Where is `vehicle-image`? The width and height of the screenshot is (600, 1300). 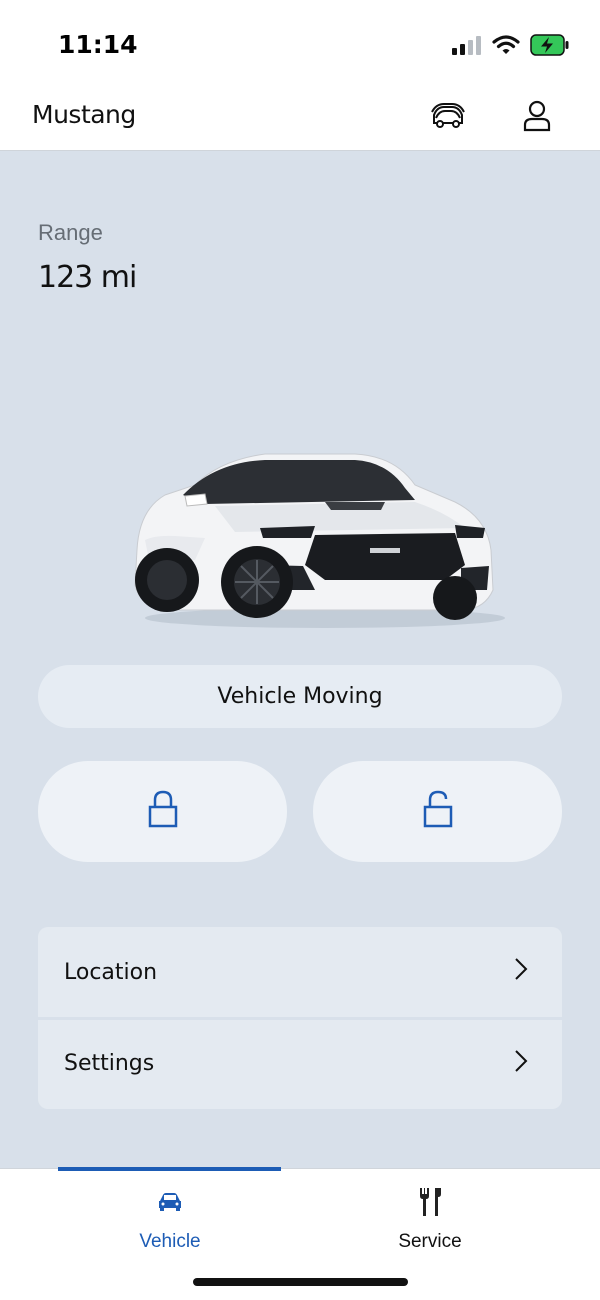 vehicle-image is located at coordinates (315, 540).